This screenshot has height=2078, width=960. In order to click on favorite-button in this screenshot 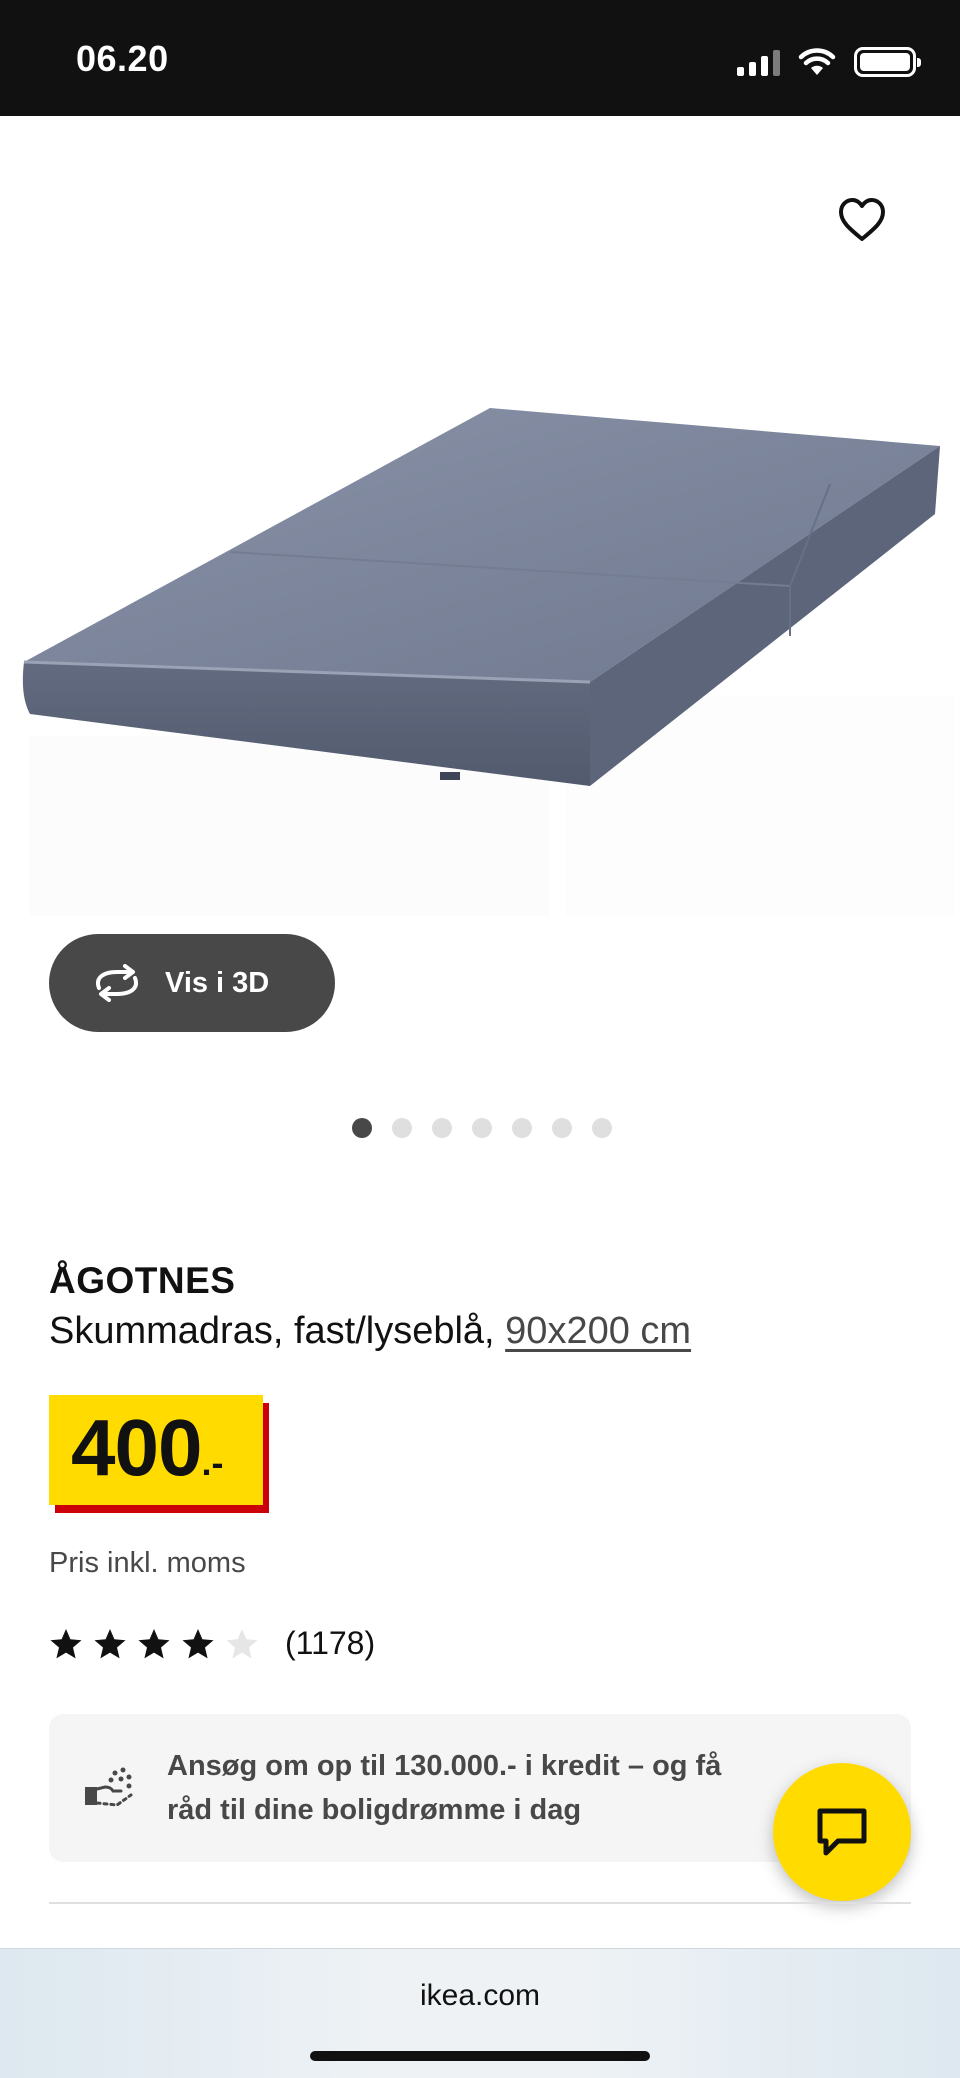, I will do `click(862, 220)`.